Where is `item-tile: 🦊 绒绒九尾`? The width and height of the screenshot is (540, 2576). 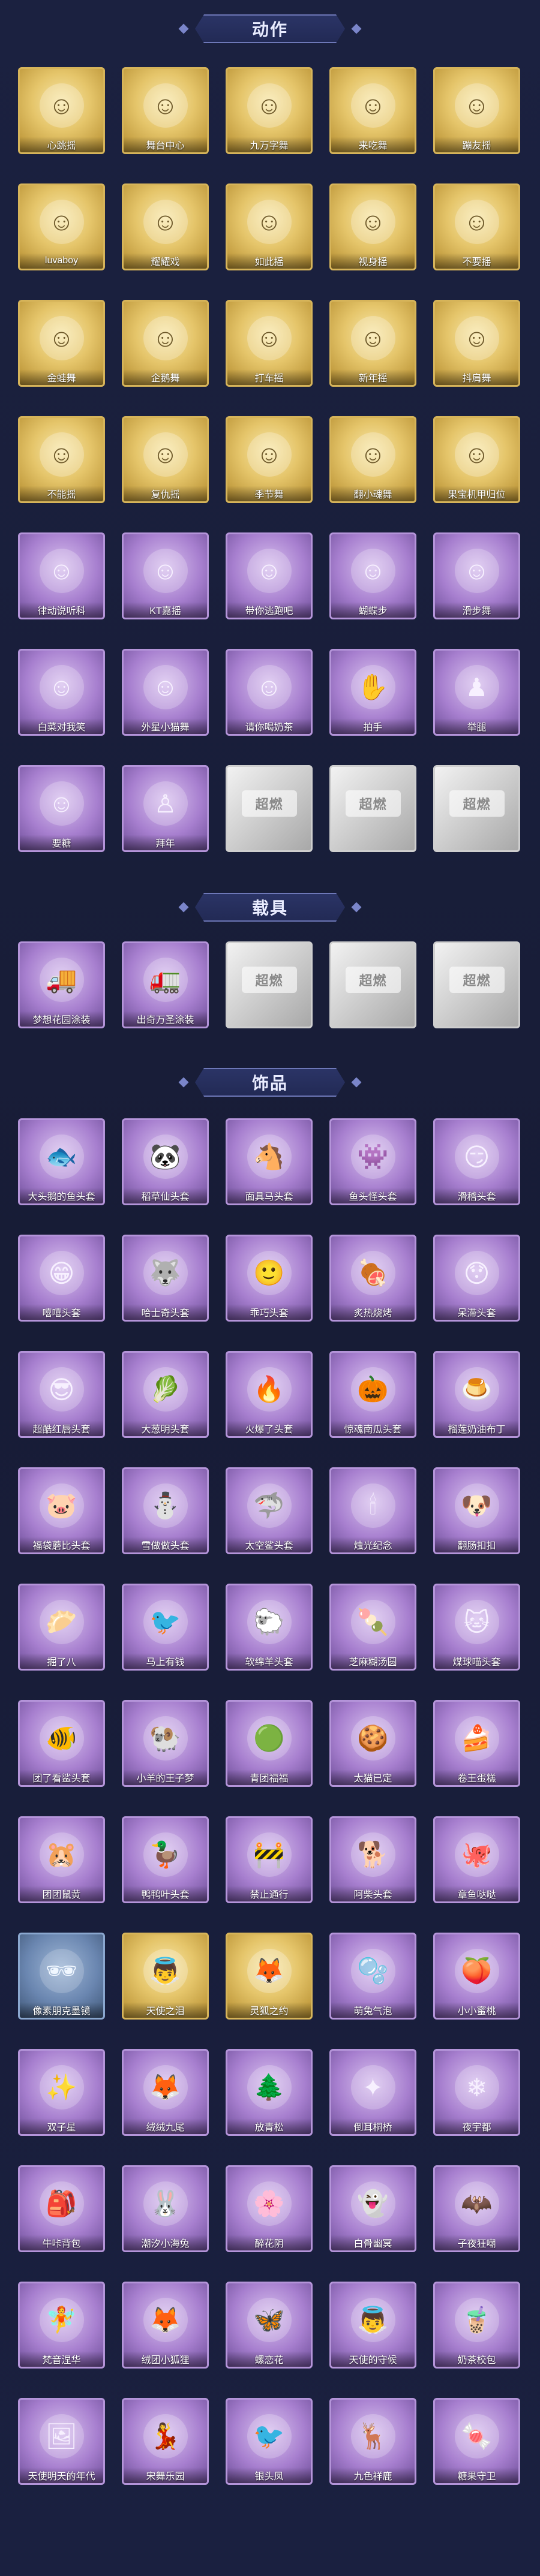 item-tile: 🦊 绒绒九尾 is located at coordinates (166, 2092).